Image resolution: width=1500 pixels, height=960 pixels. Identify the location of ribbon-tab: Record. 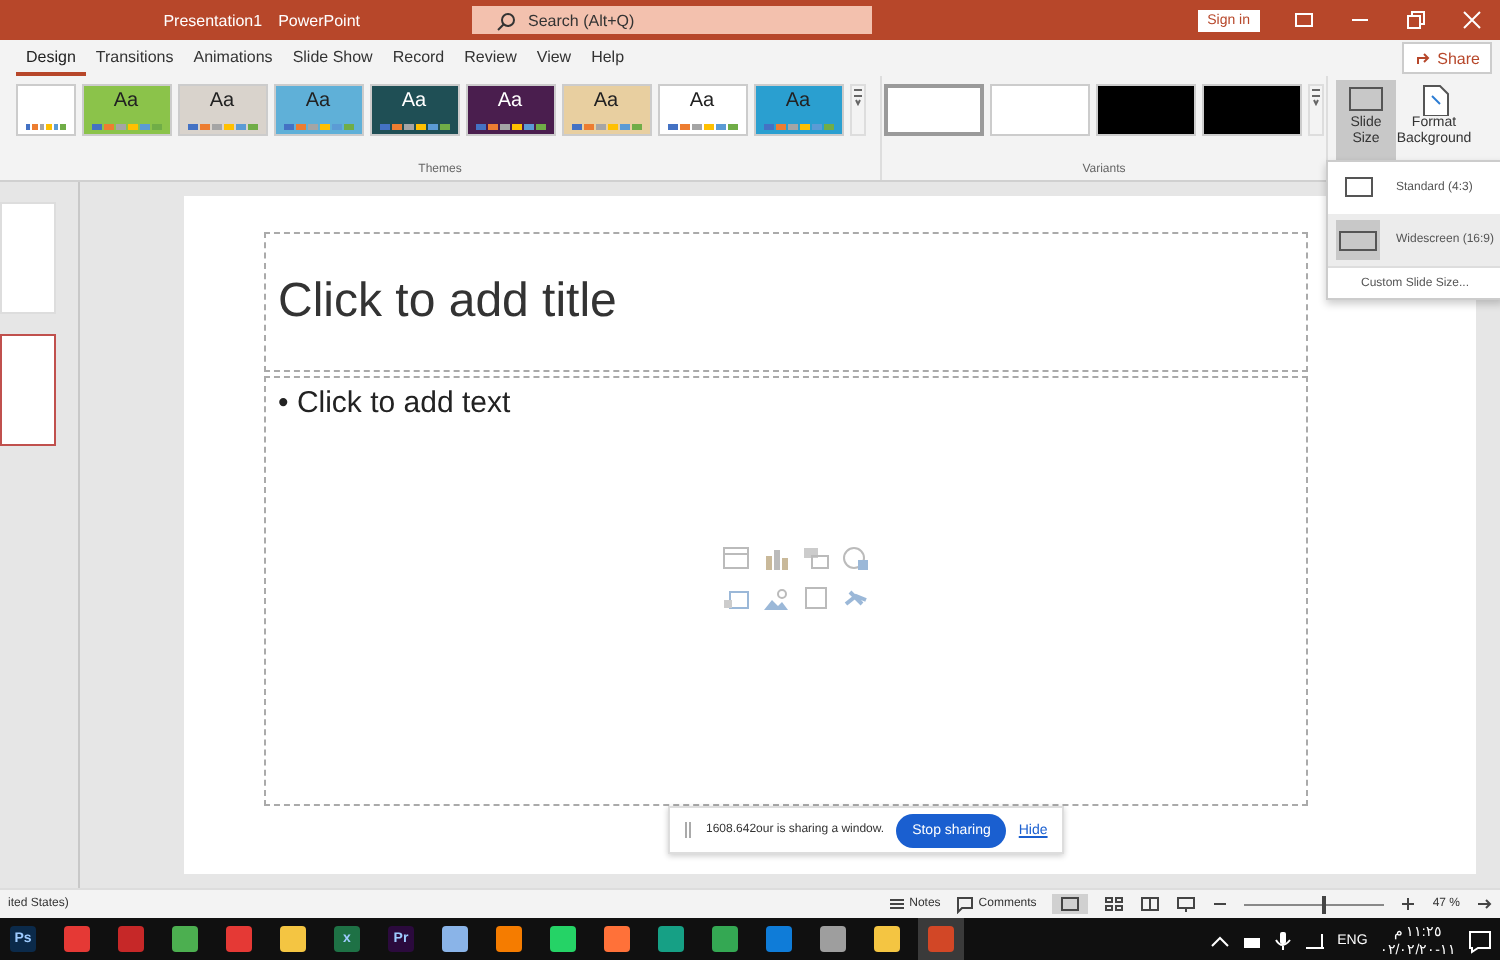
(418, 58).